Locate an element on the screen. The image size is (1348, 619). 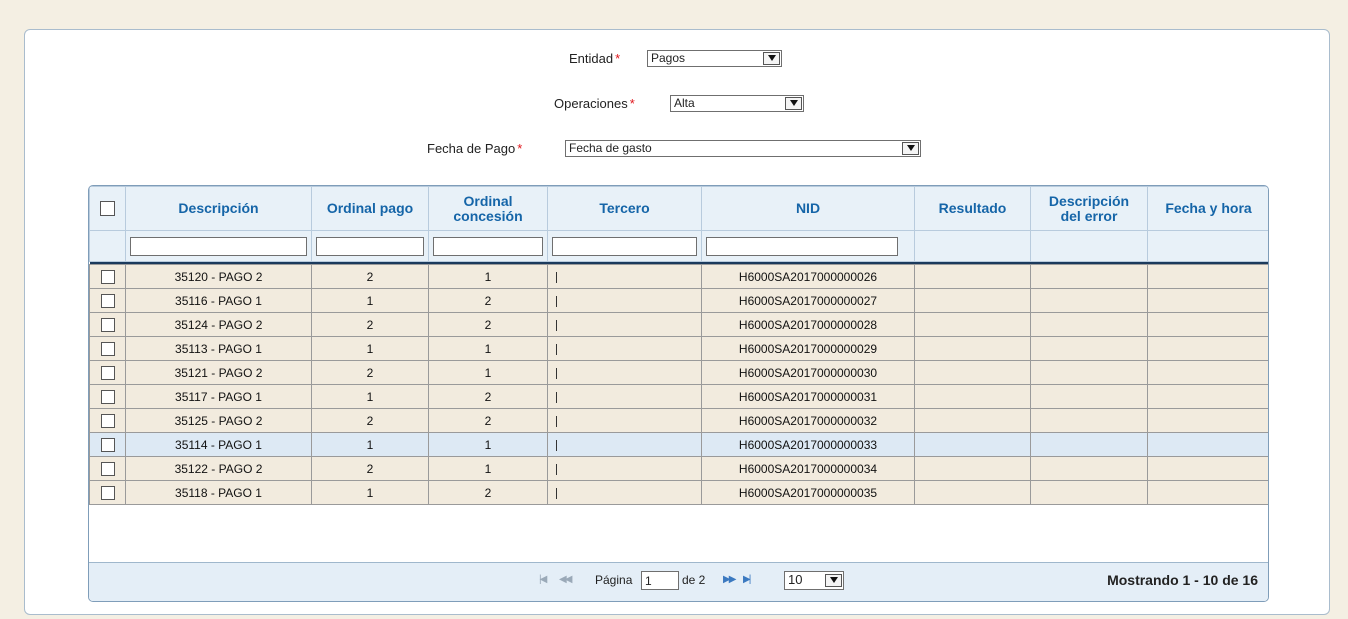
entidad-label: Entidad is located at coordinates (591, 58).